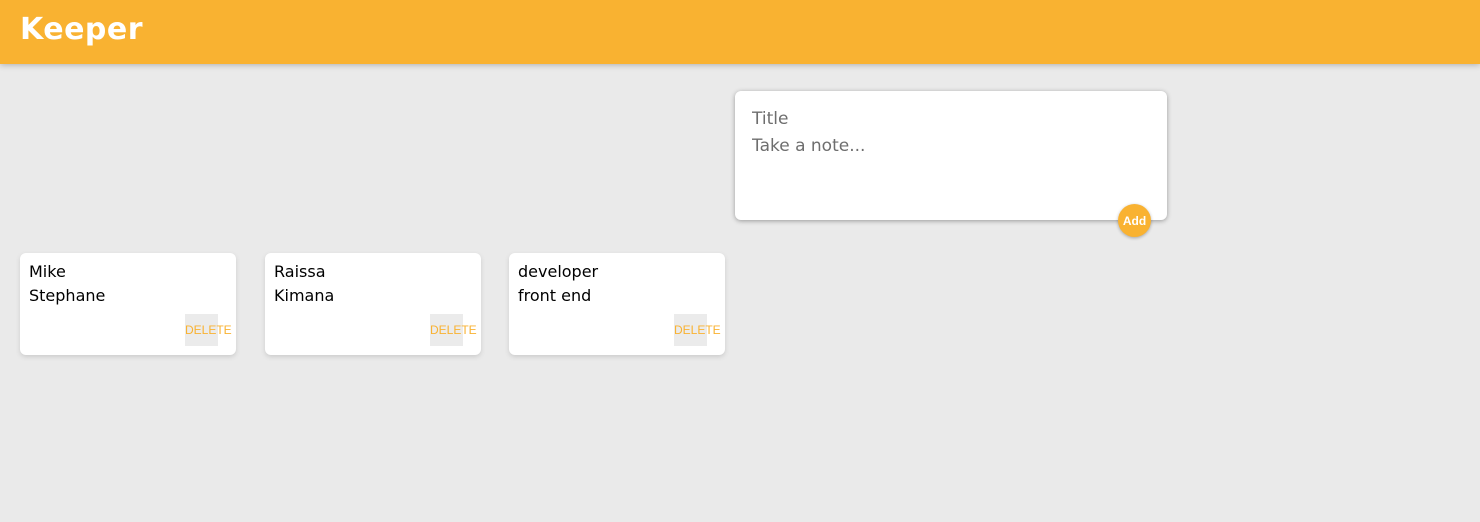 This screenshot has height=522, width=1480. What do you see at coordinates (617, 304) in the screenshot?
I see `note-card: developer front end DELETE` at bounding box center [617, 304].